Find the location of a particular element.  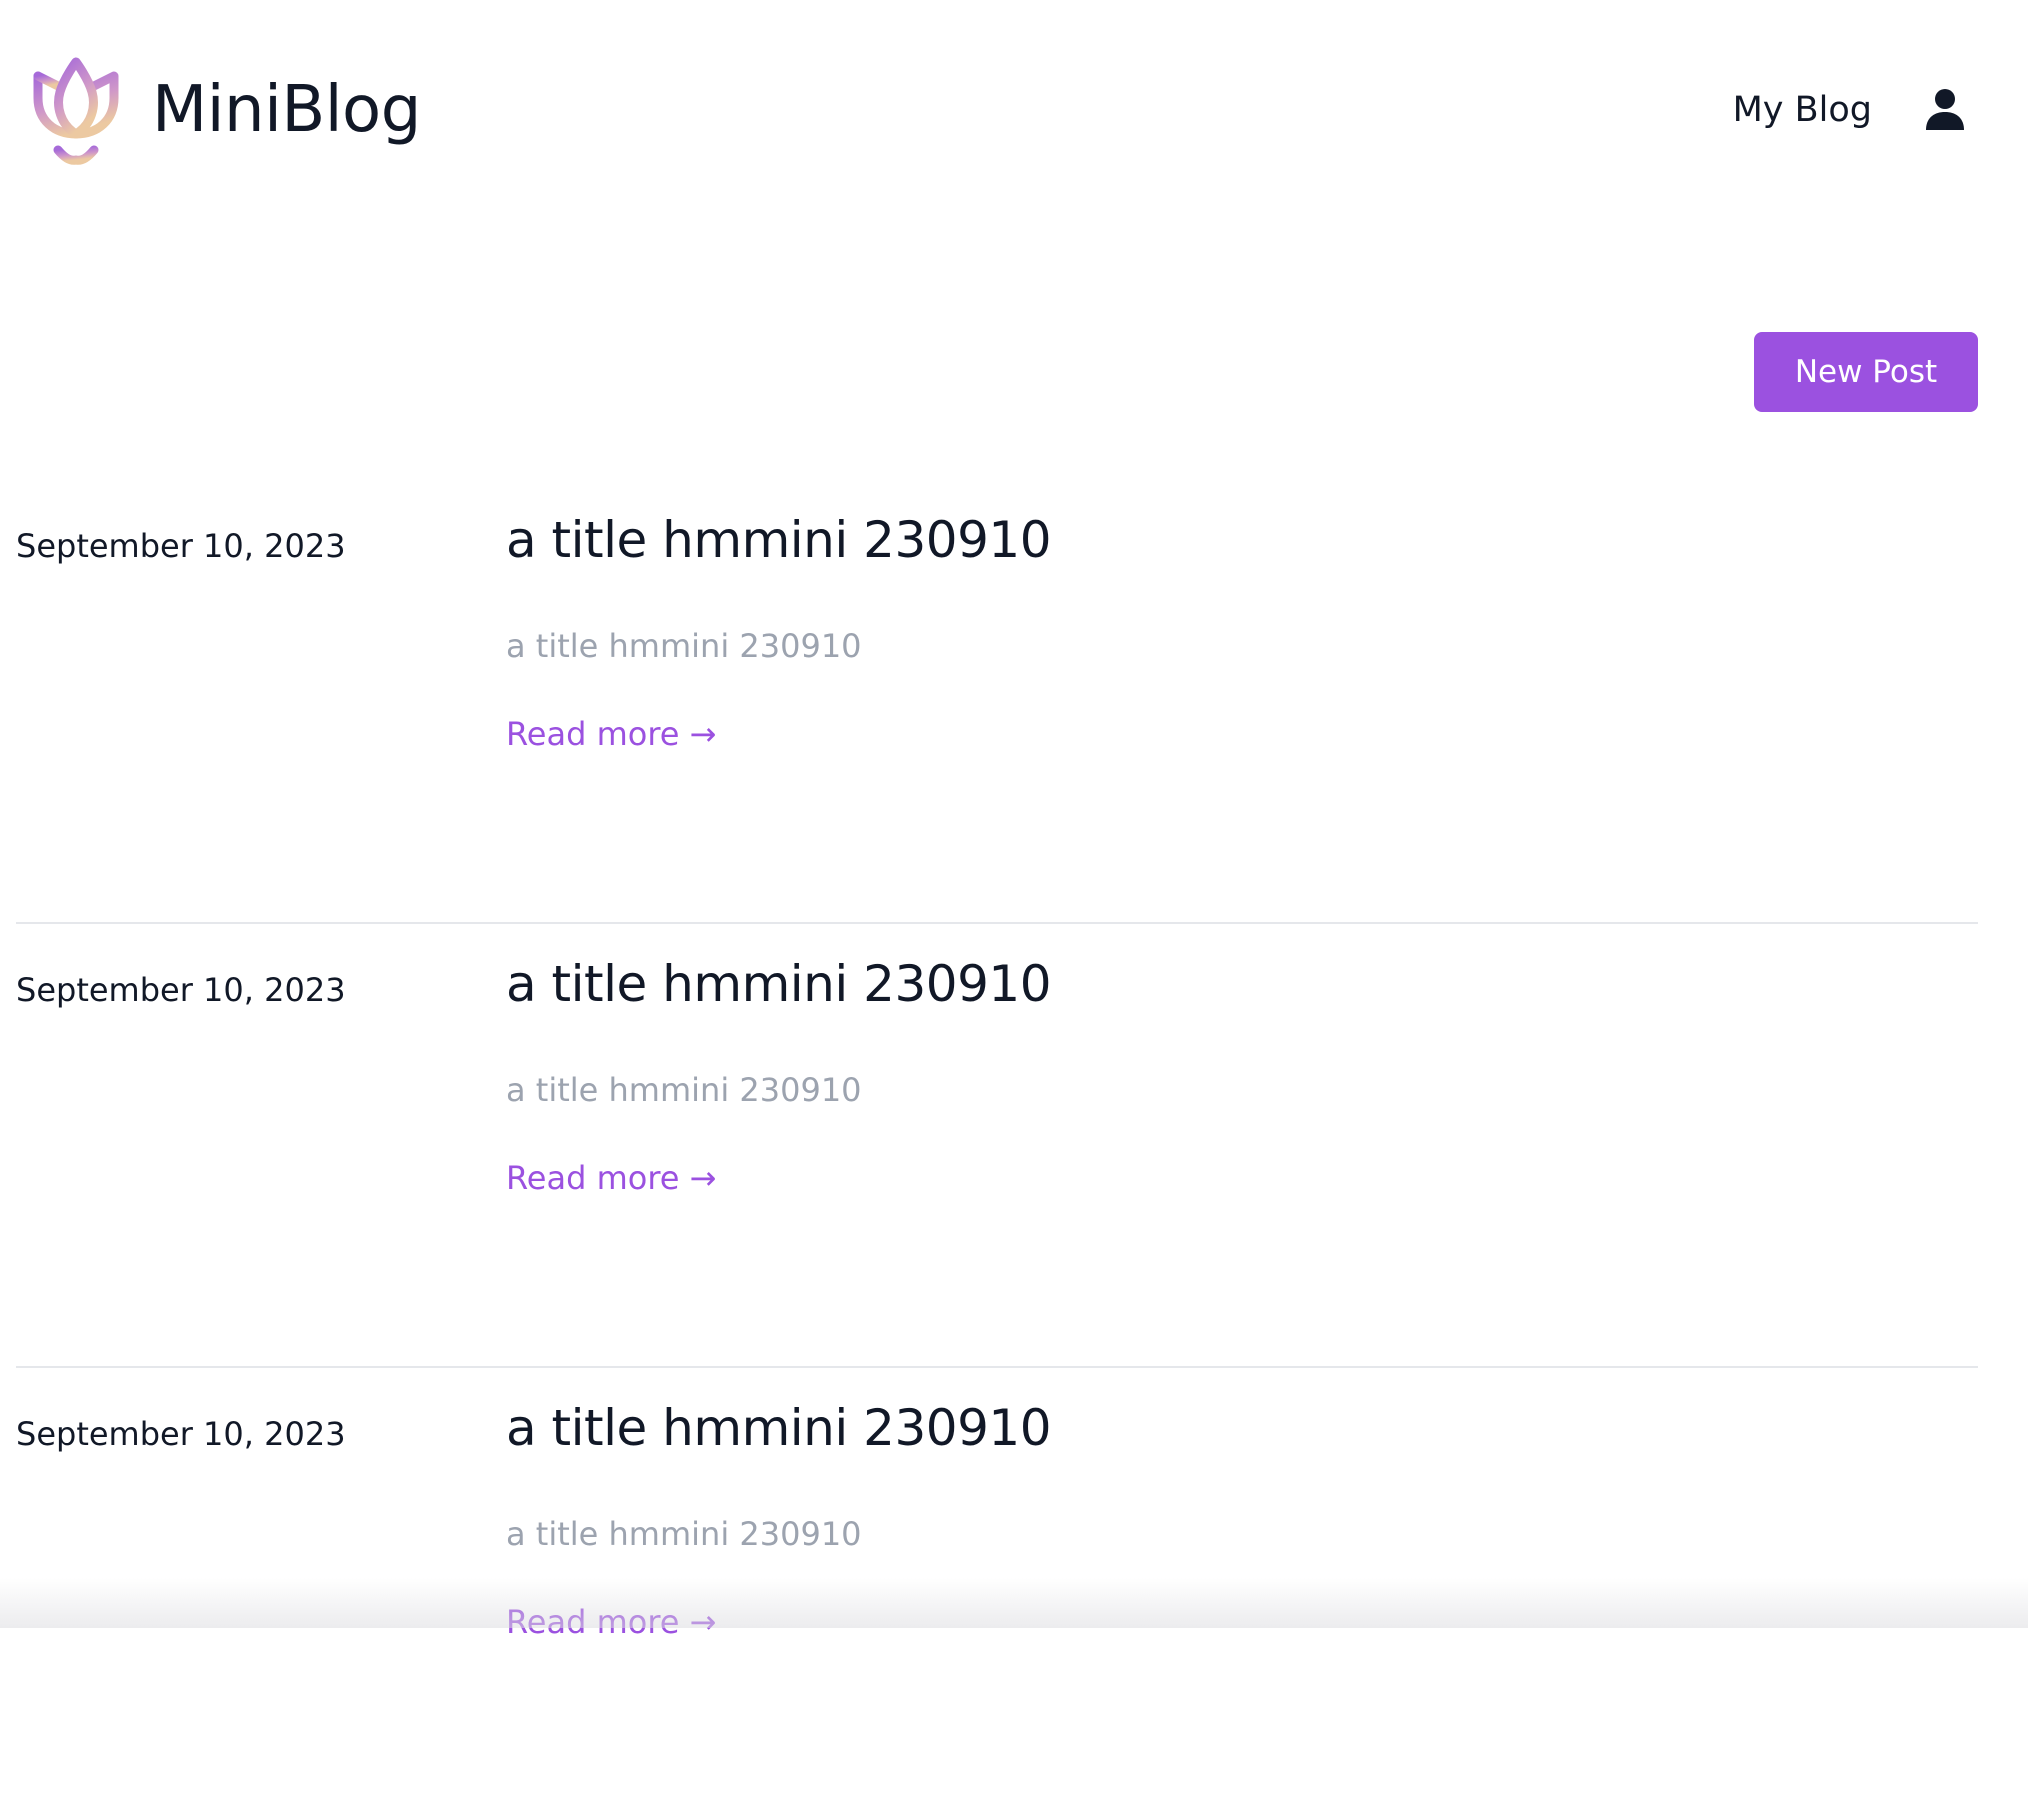

nav-my-blog-link: My Blog is located at coordinates (1802, 110).